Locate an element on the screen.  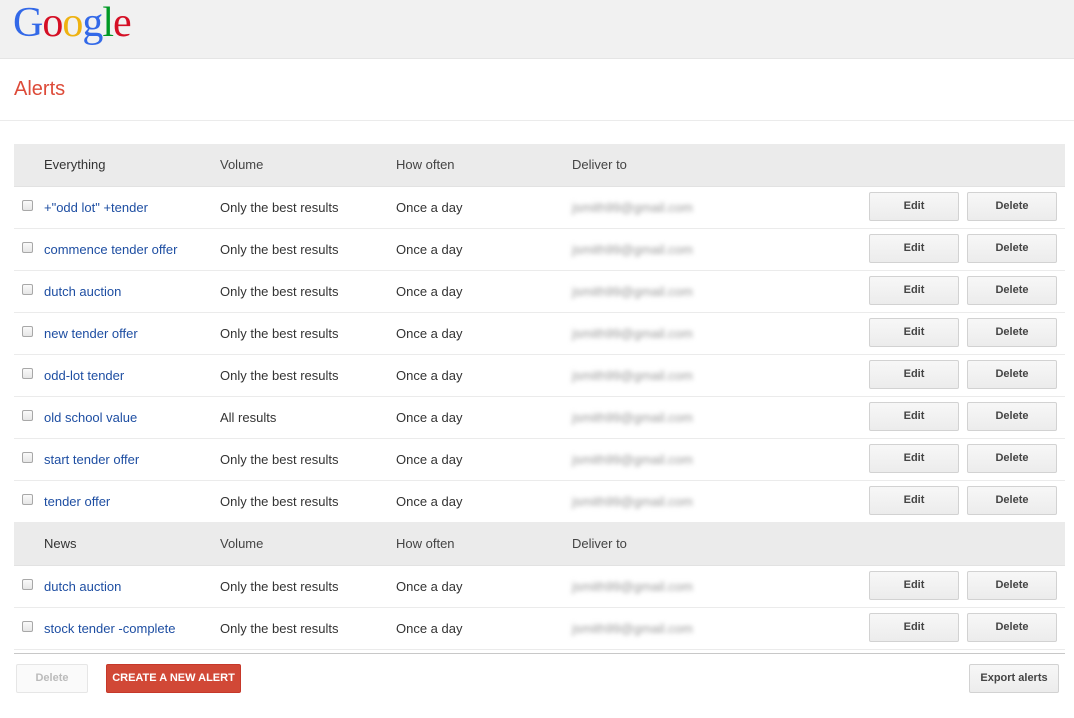
delete-selected-button: Delete is located at coordinates (52, 678).